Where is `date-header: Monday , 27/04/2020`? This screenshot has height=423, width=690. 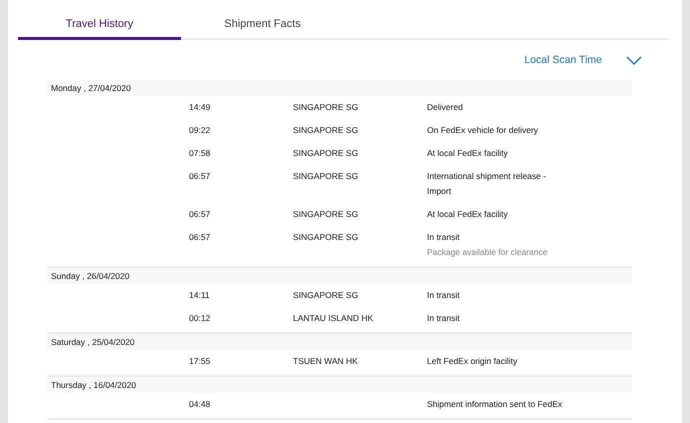
date-header: Monday , 27/04/2020 is located at coordinates (339, 88).